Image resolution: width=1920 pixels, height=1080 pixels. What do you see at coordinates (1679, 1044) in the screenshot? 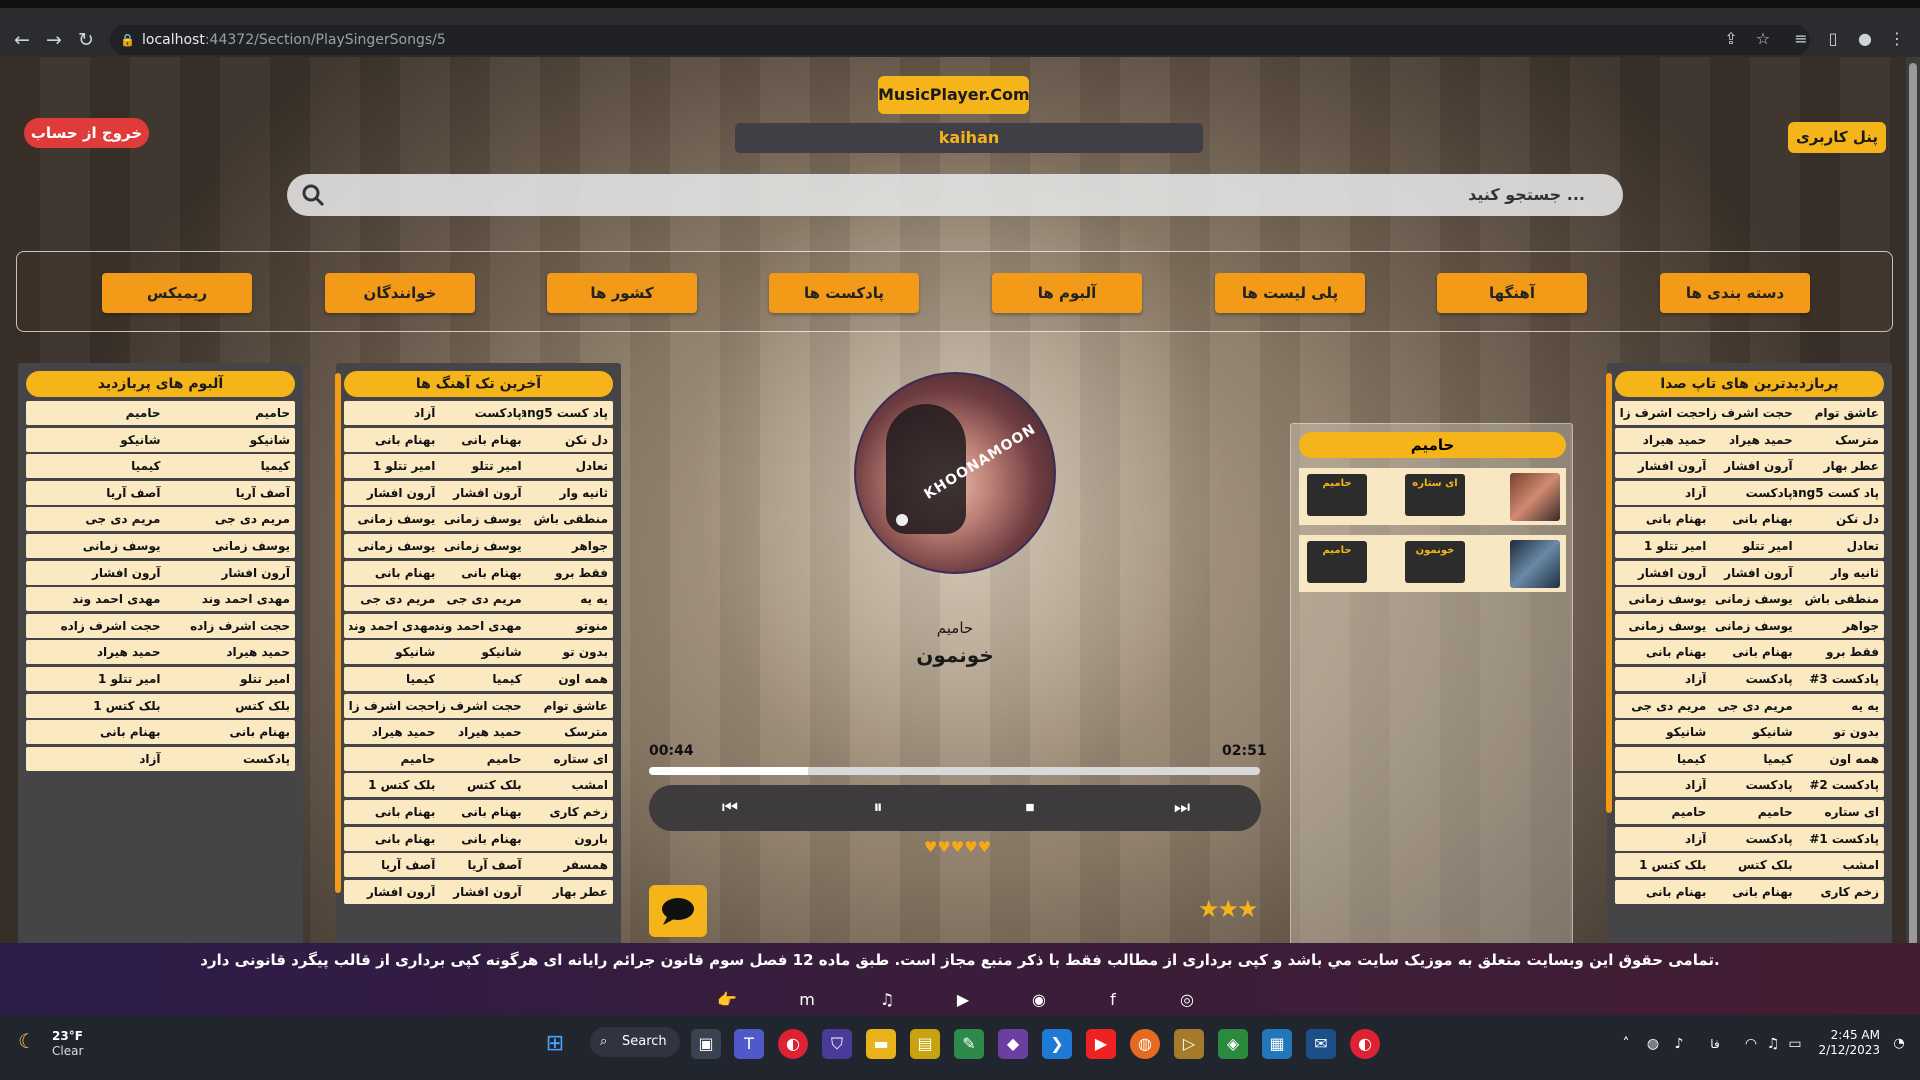
I see `microphone-icon: ♪` at bounding box center [1679, 1044].